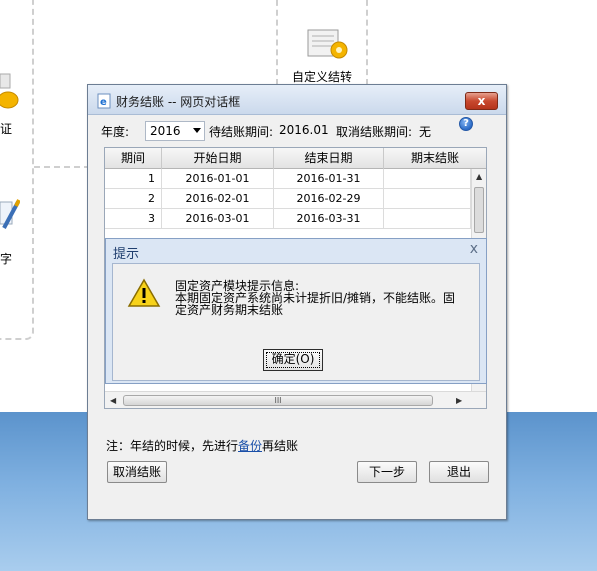 This screenshot has height=571, width=597. What do you see at coordinates (133, 158) in the screenshot?
I see `column-header-period: 期间` at bounding box center [133, 158].